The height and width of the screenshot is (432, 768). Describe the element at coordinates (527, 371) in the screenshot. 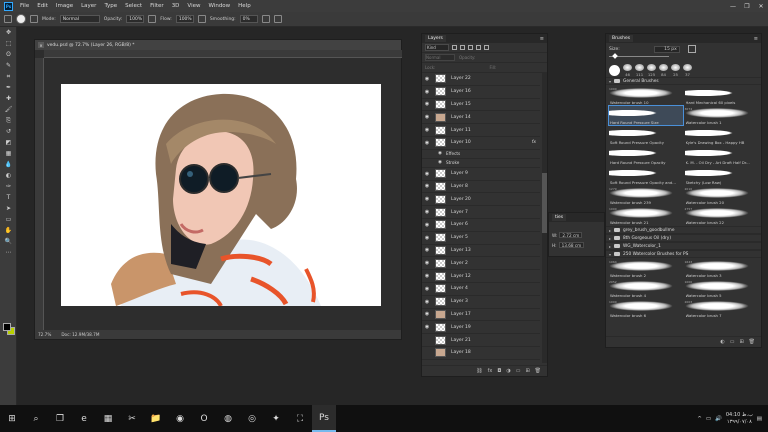

I see `new-layer-icon: ⊞` at that location.